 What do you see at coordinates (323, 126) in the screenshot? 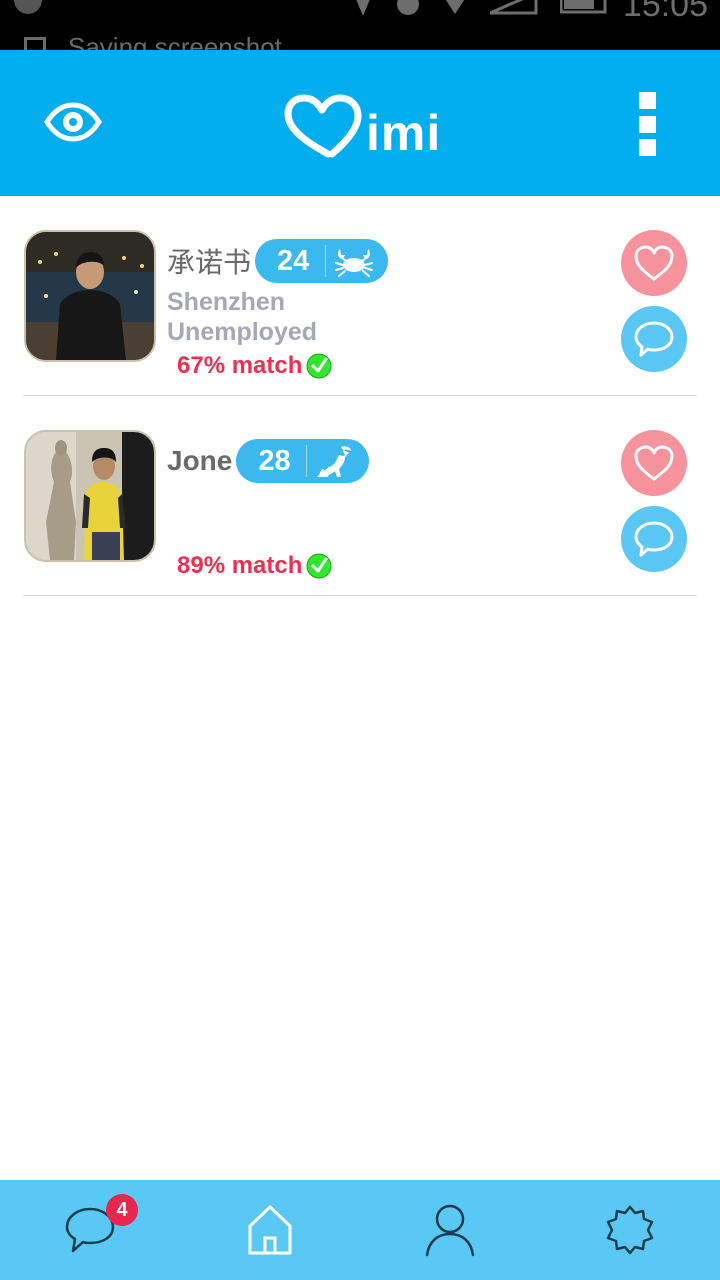
I see `logo-heart-icon` at bounding box center [323, 126].